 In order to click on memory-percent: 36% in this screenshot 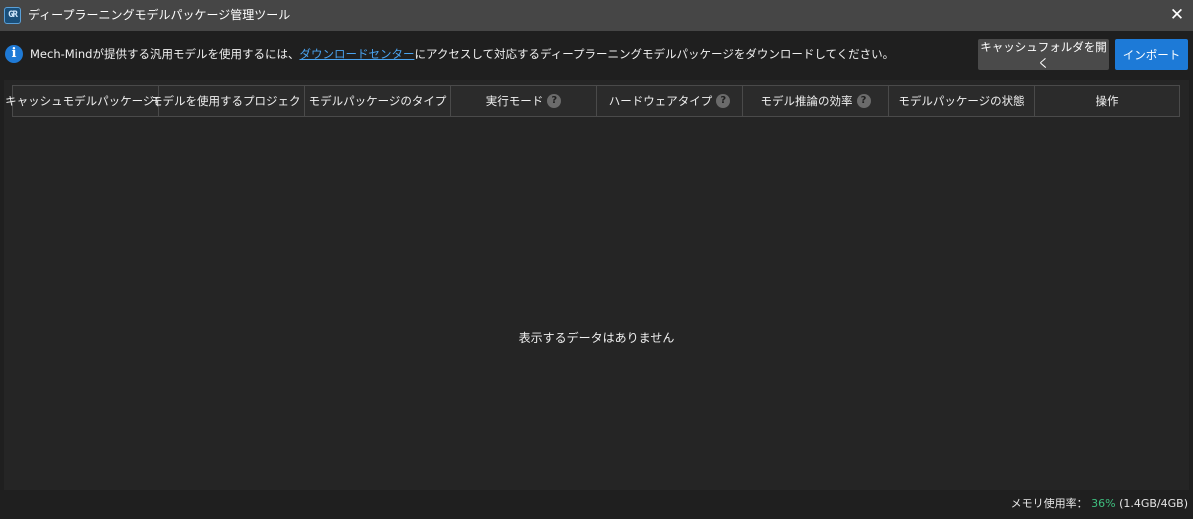, I will do `click(1103, 503)`.